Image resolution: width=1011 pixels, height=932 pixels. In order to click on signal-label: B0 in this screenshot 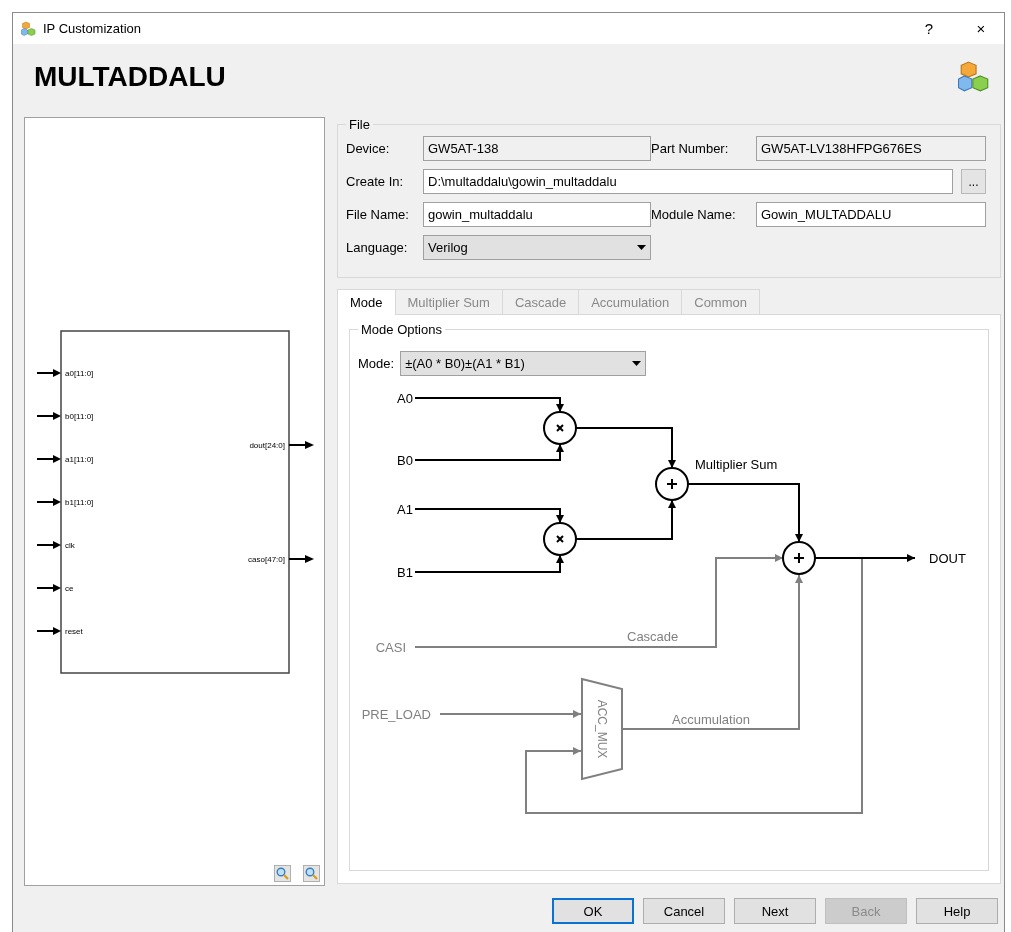, I will do `click(405, 460)`.